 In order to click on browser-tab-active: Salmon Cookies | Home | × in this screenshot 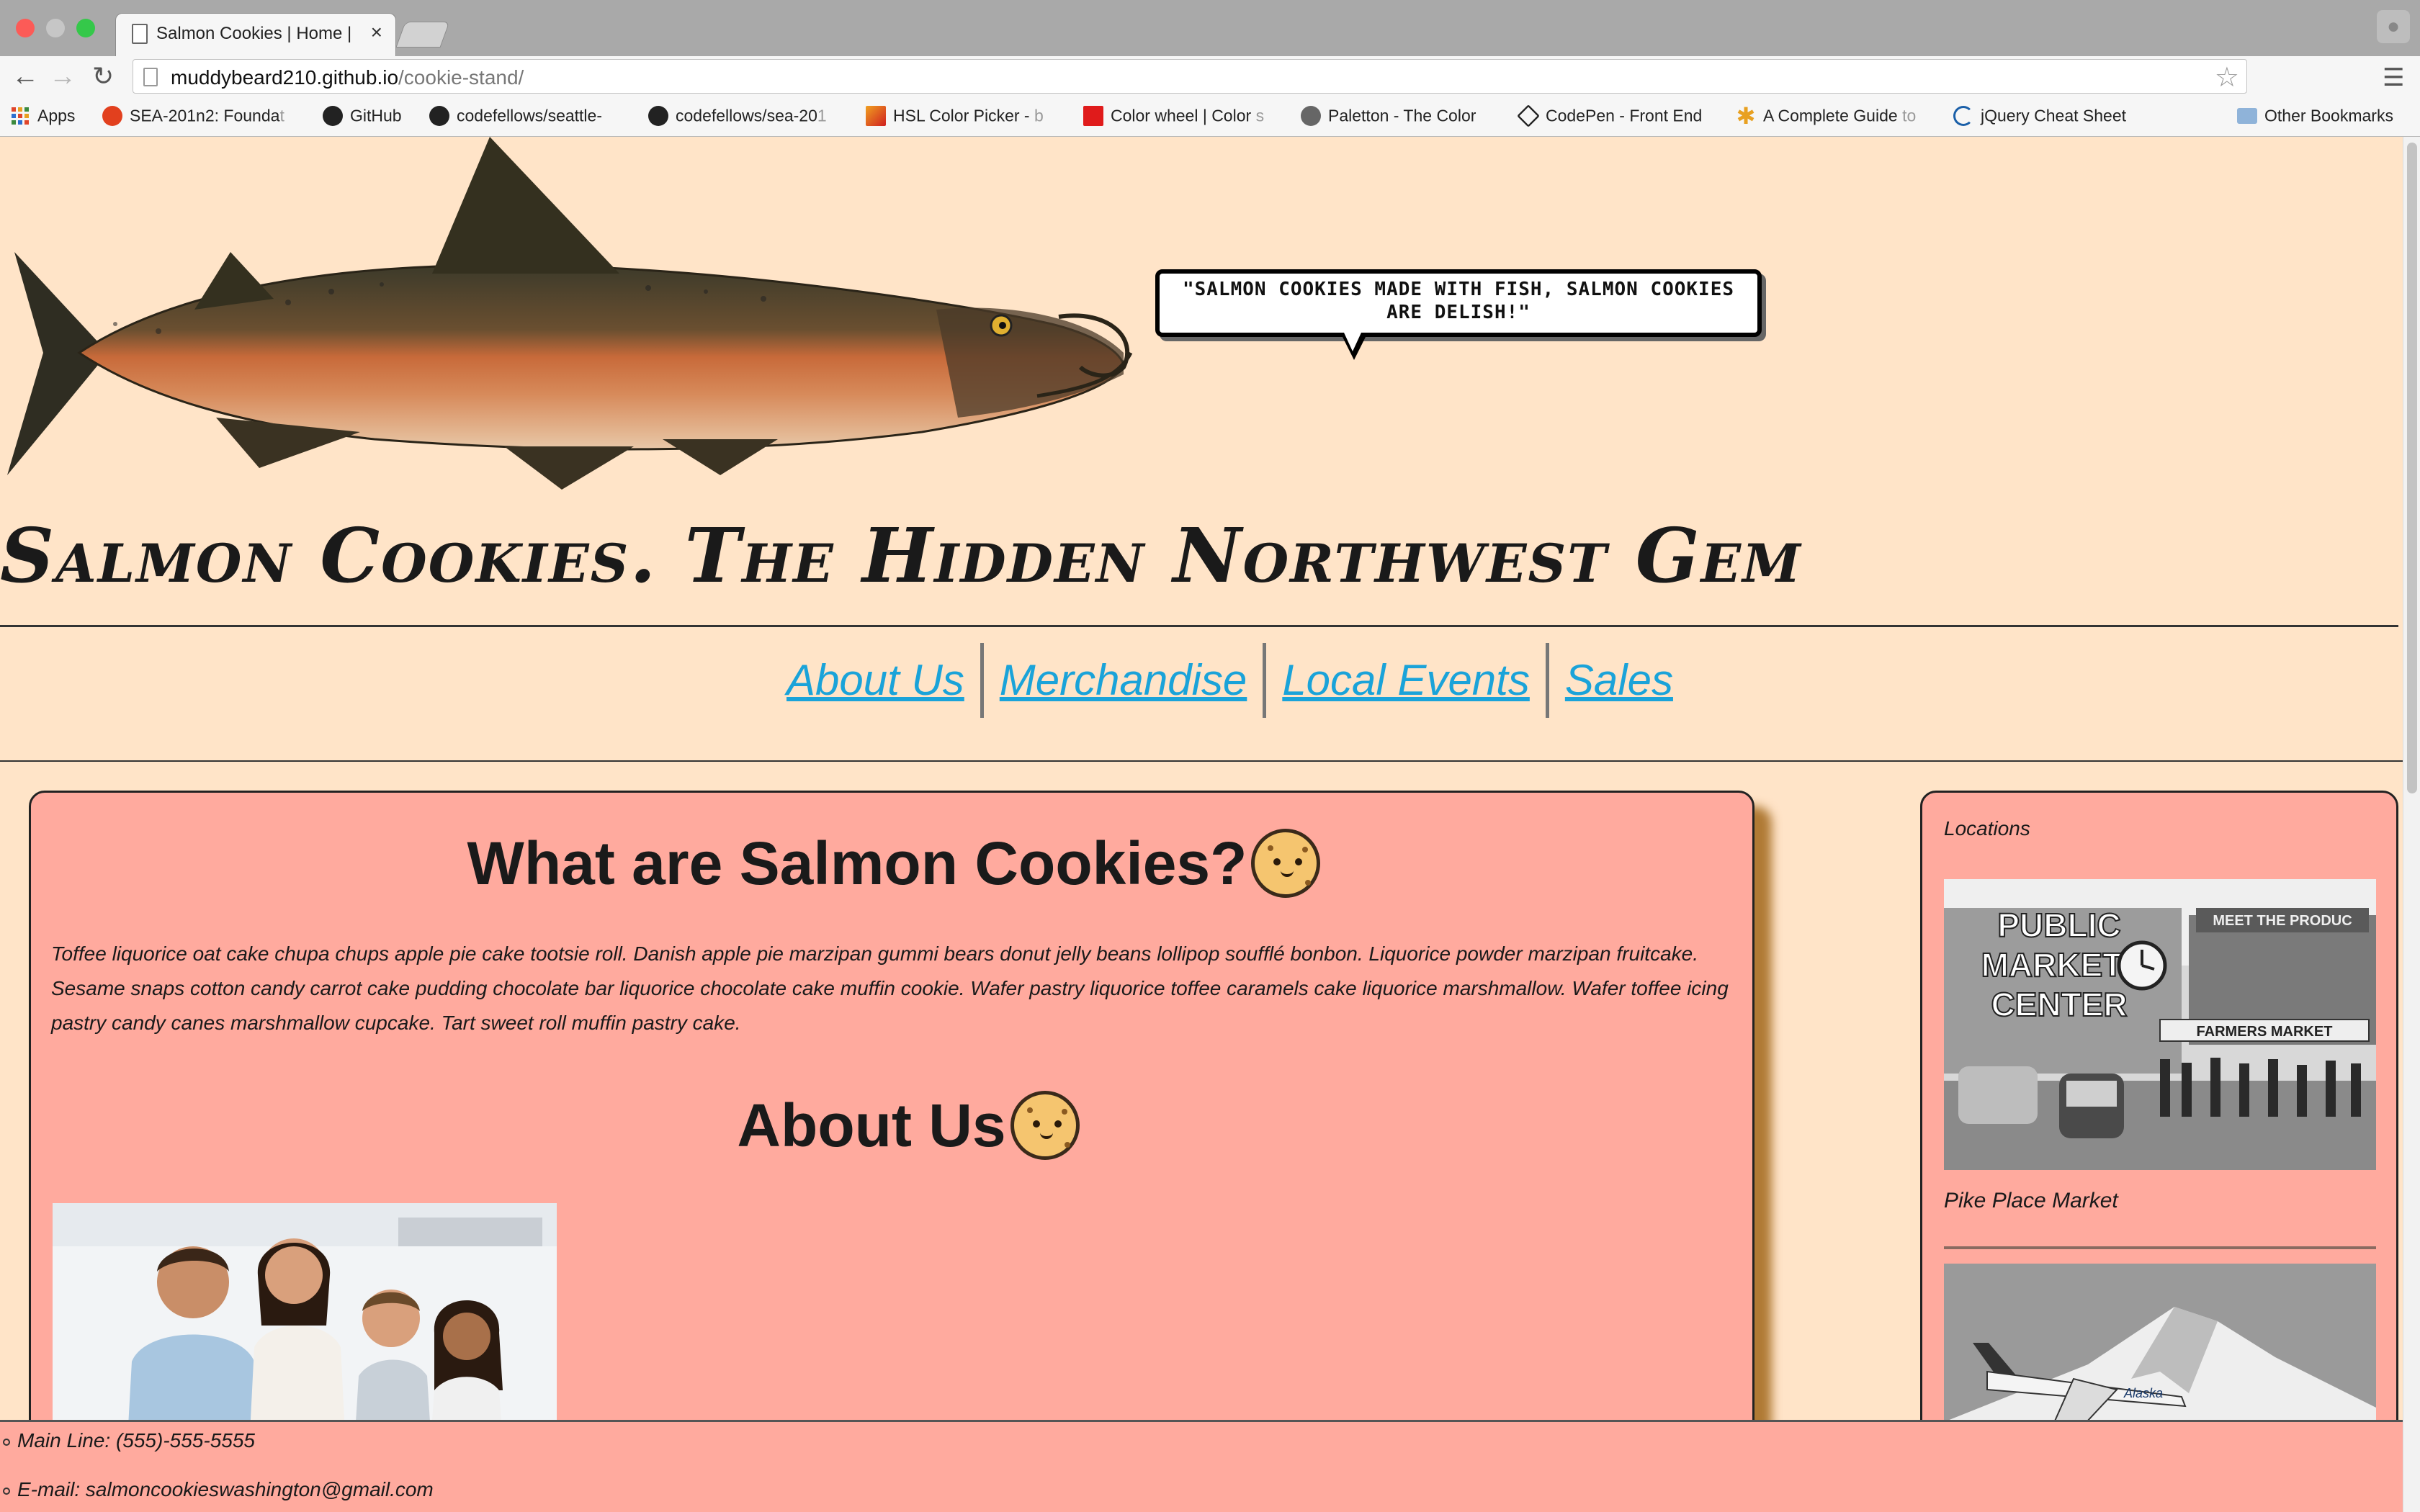, I will do `click(255, 35)`.